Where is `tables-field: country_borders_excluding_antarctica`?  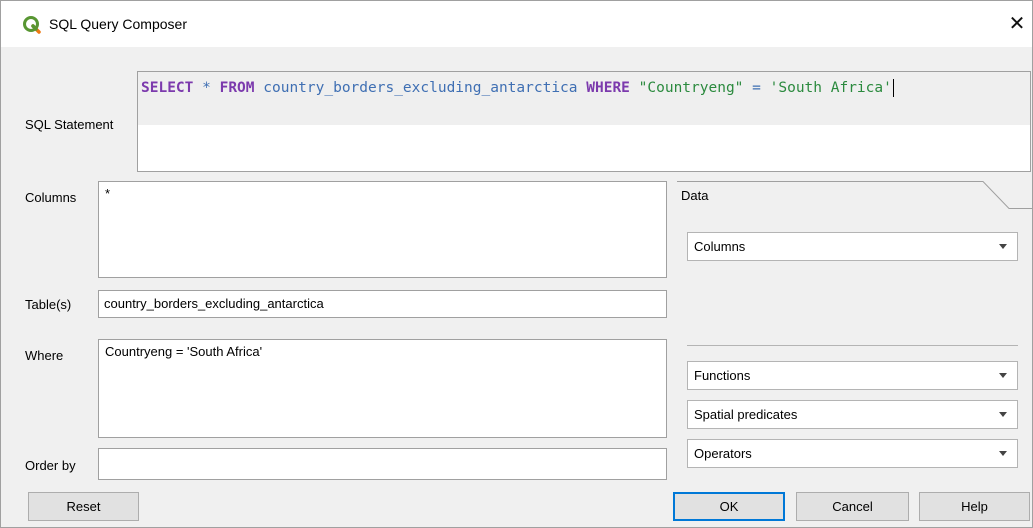 tables-field: country_borders_excluding_antarctica is located at coordinates (382, 304).